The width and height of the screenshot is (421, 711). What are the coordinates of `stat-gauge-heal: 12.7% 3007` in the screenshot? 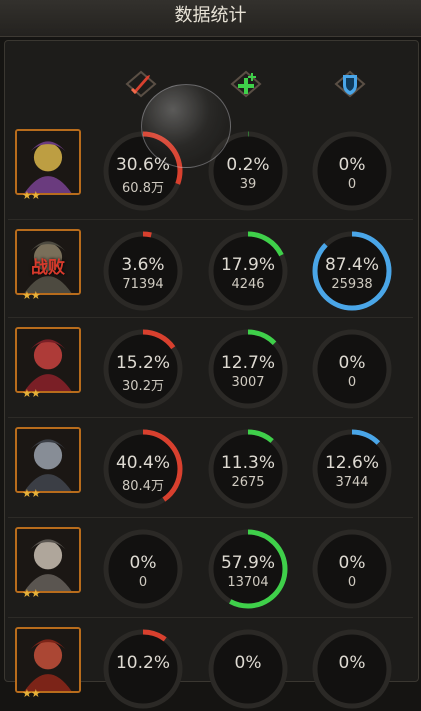 It's located at (248, 369).